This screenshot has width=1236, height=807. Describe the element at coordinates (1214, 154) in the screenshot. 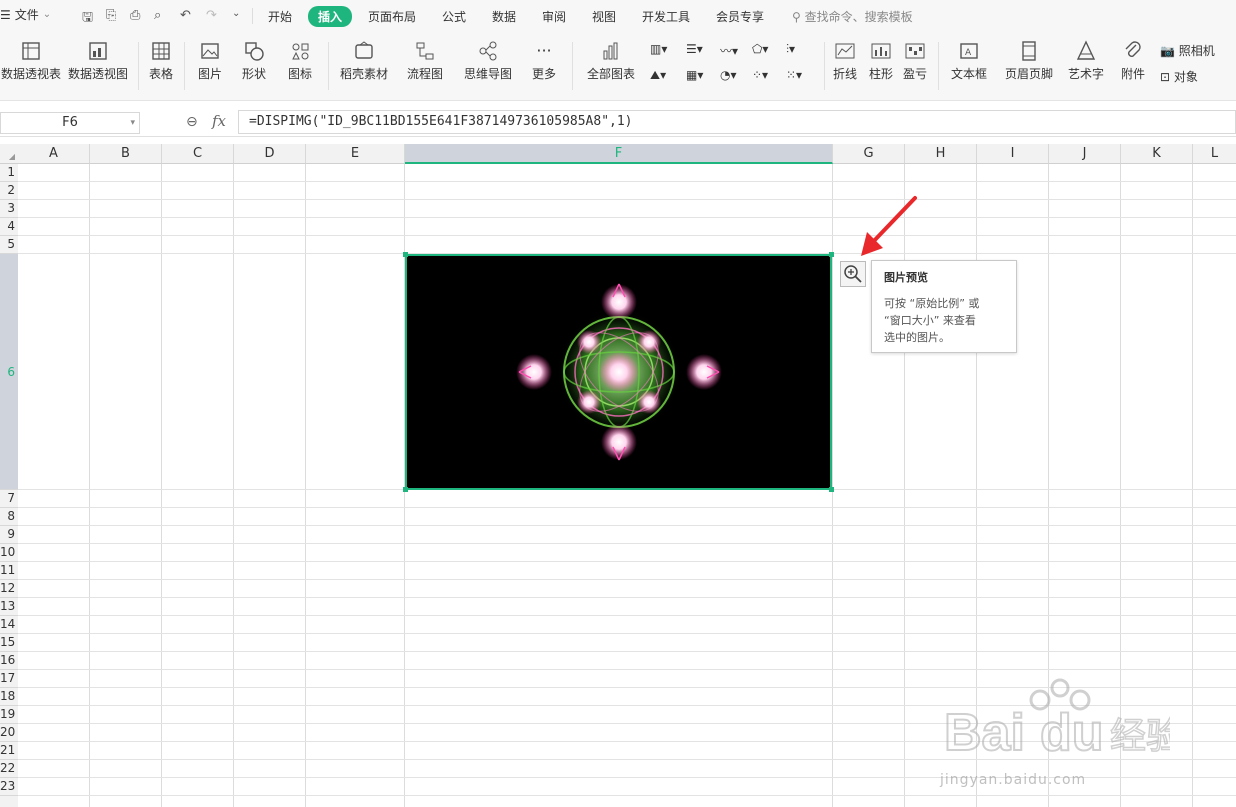

I see `column-header-l: L` at that location.